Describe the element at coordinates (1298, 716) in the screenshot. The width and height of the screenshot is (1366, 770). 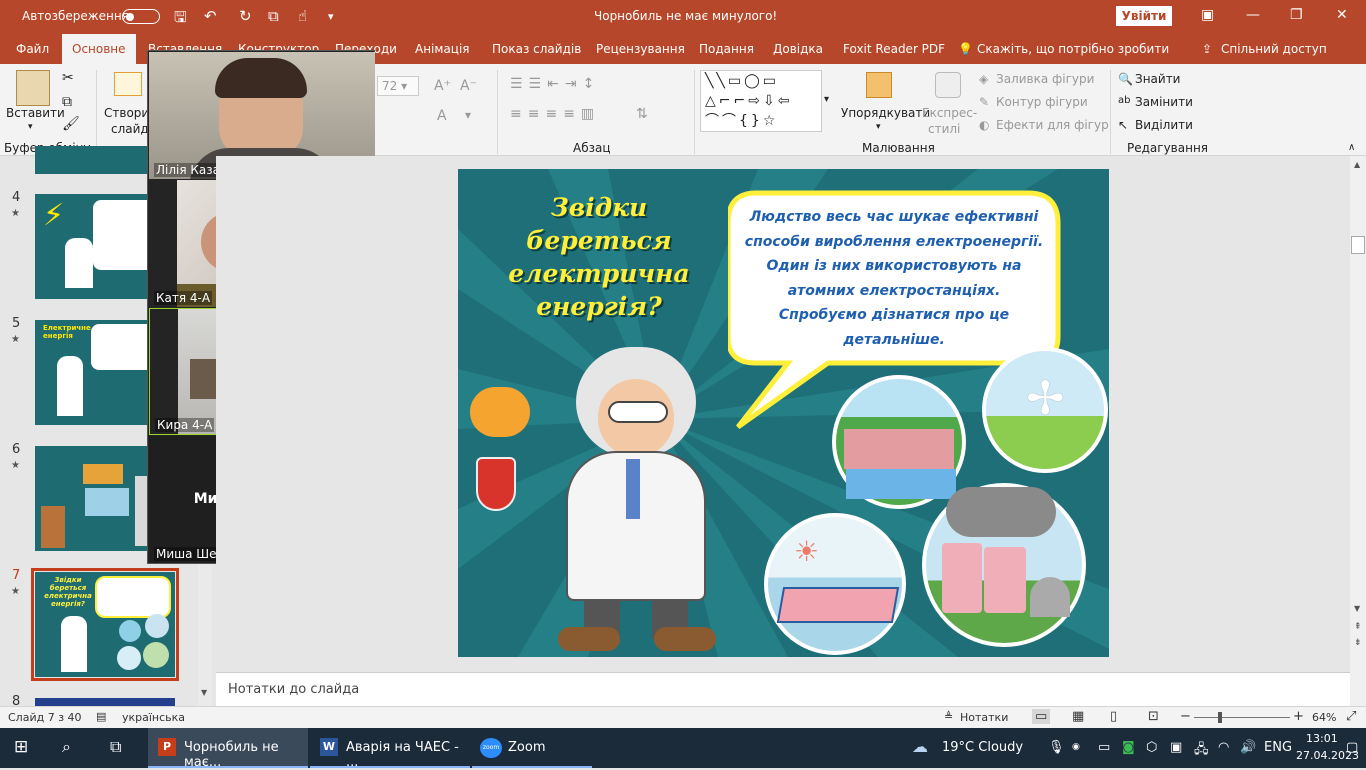
I see `zoom-in-icon: +` at that location.